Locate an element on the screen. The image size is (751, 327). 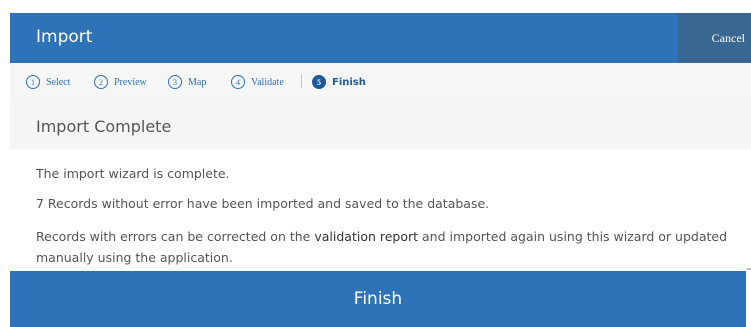
step-label: Select is located at coordinates (58, 82).